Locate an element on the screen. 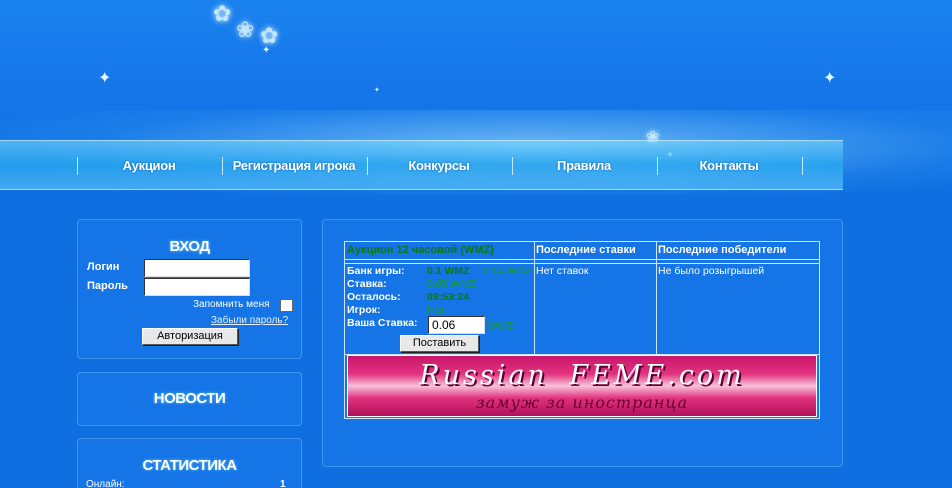 Image resolution: width=952 pixels, height=488 pixels. your-bid-unit: WMZ is located at coordinates (501, 326).